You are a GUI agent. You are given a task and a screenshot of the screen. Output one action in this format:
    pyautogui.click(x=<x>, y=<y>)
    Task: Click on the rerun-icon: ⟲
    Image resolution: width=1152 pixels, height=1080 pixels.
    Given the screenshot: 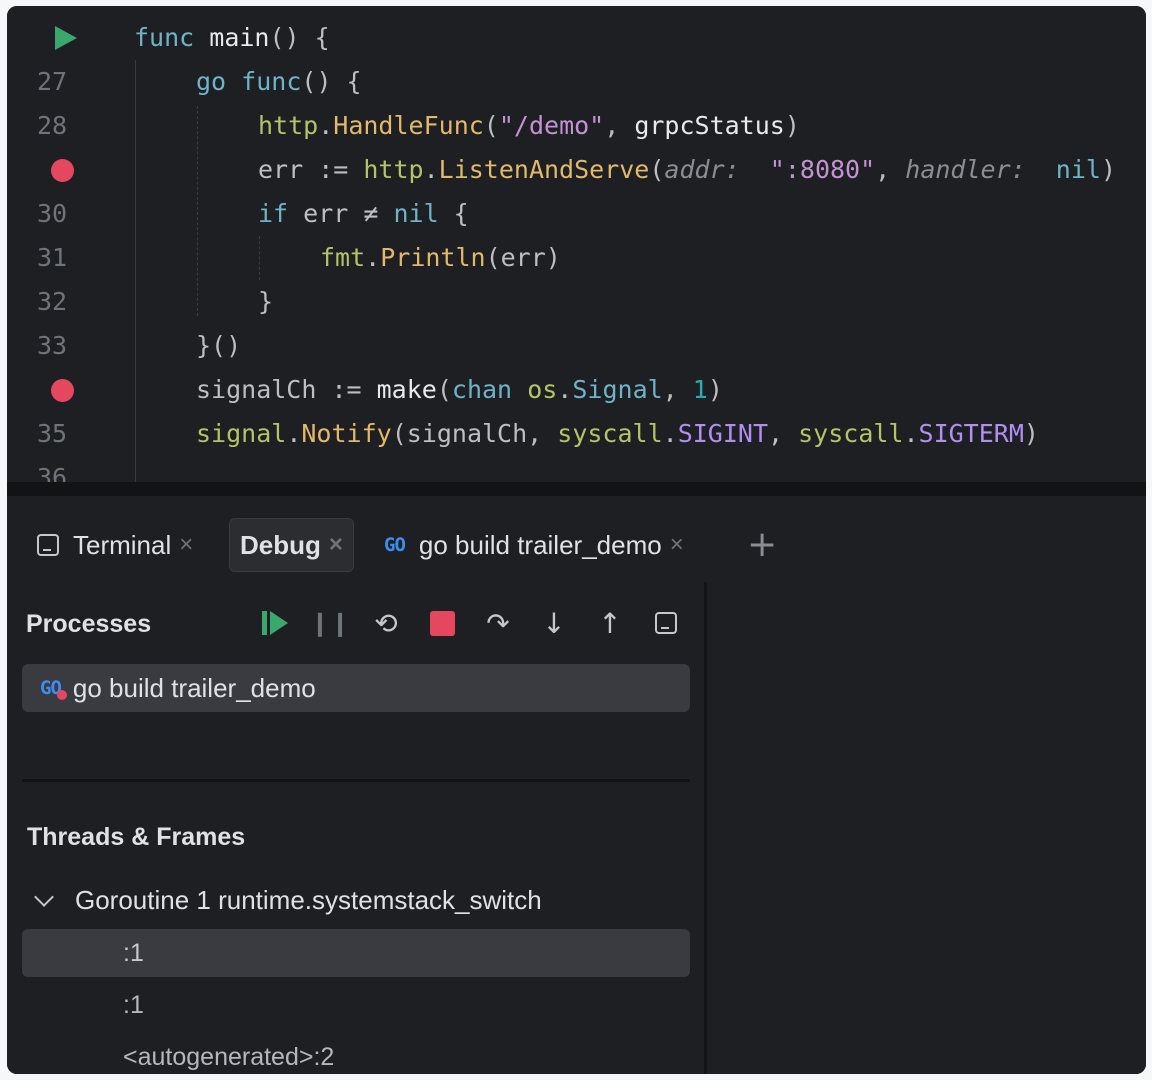 What is the action you would take?
    pyautogui.click(x=386, y=623)
    